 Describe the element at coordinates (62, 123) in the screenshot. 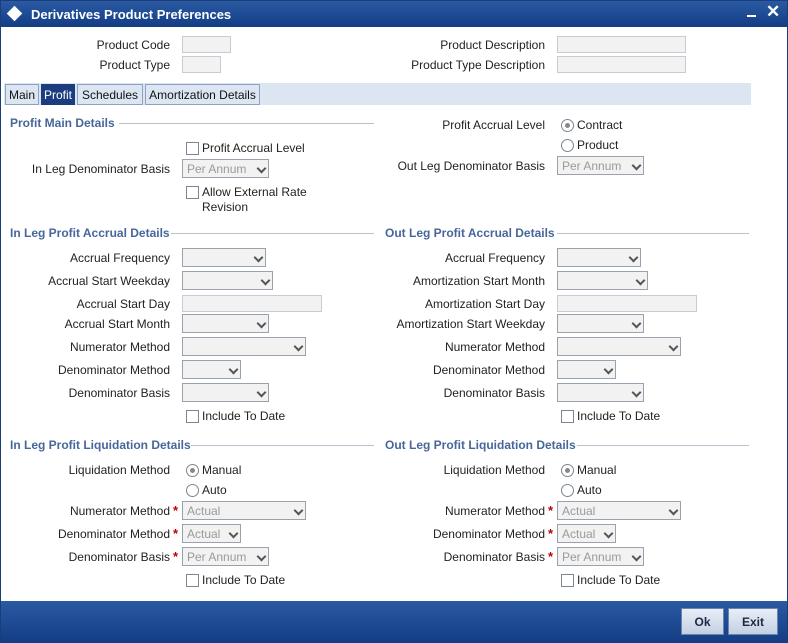

I see `profit-main-section-title: Profit Main Details` at that location.